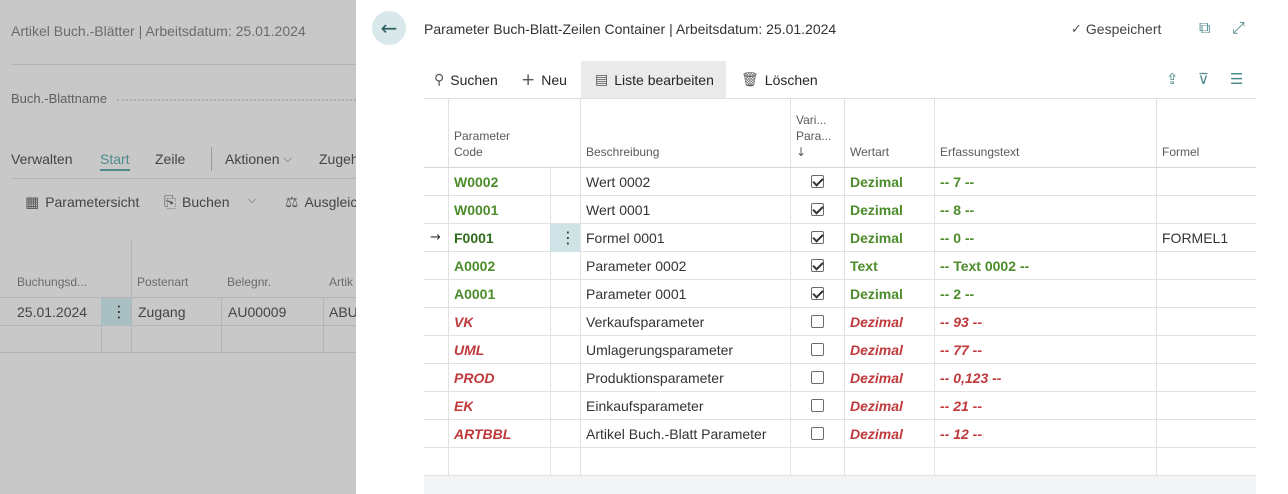 The width and height of the screenshot is (1288, 494). I want to click on ausgleich-button: ⚖ Ausgleic, so click(320, 202).